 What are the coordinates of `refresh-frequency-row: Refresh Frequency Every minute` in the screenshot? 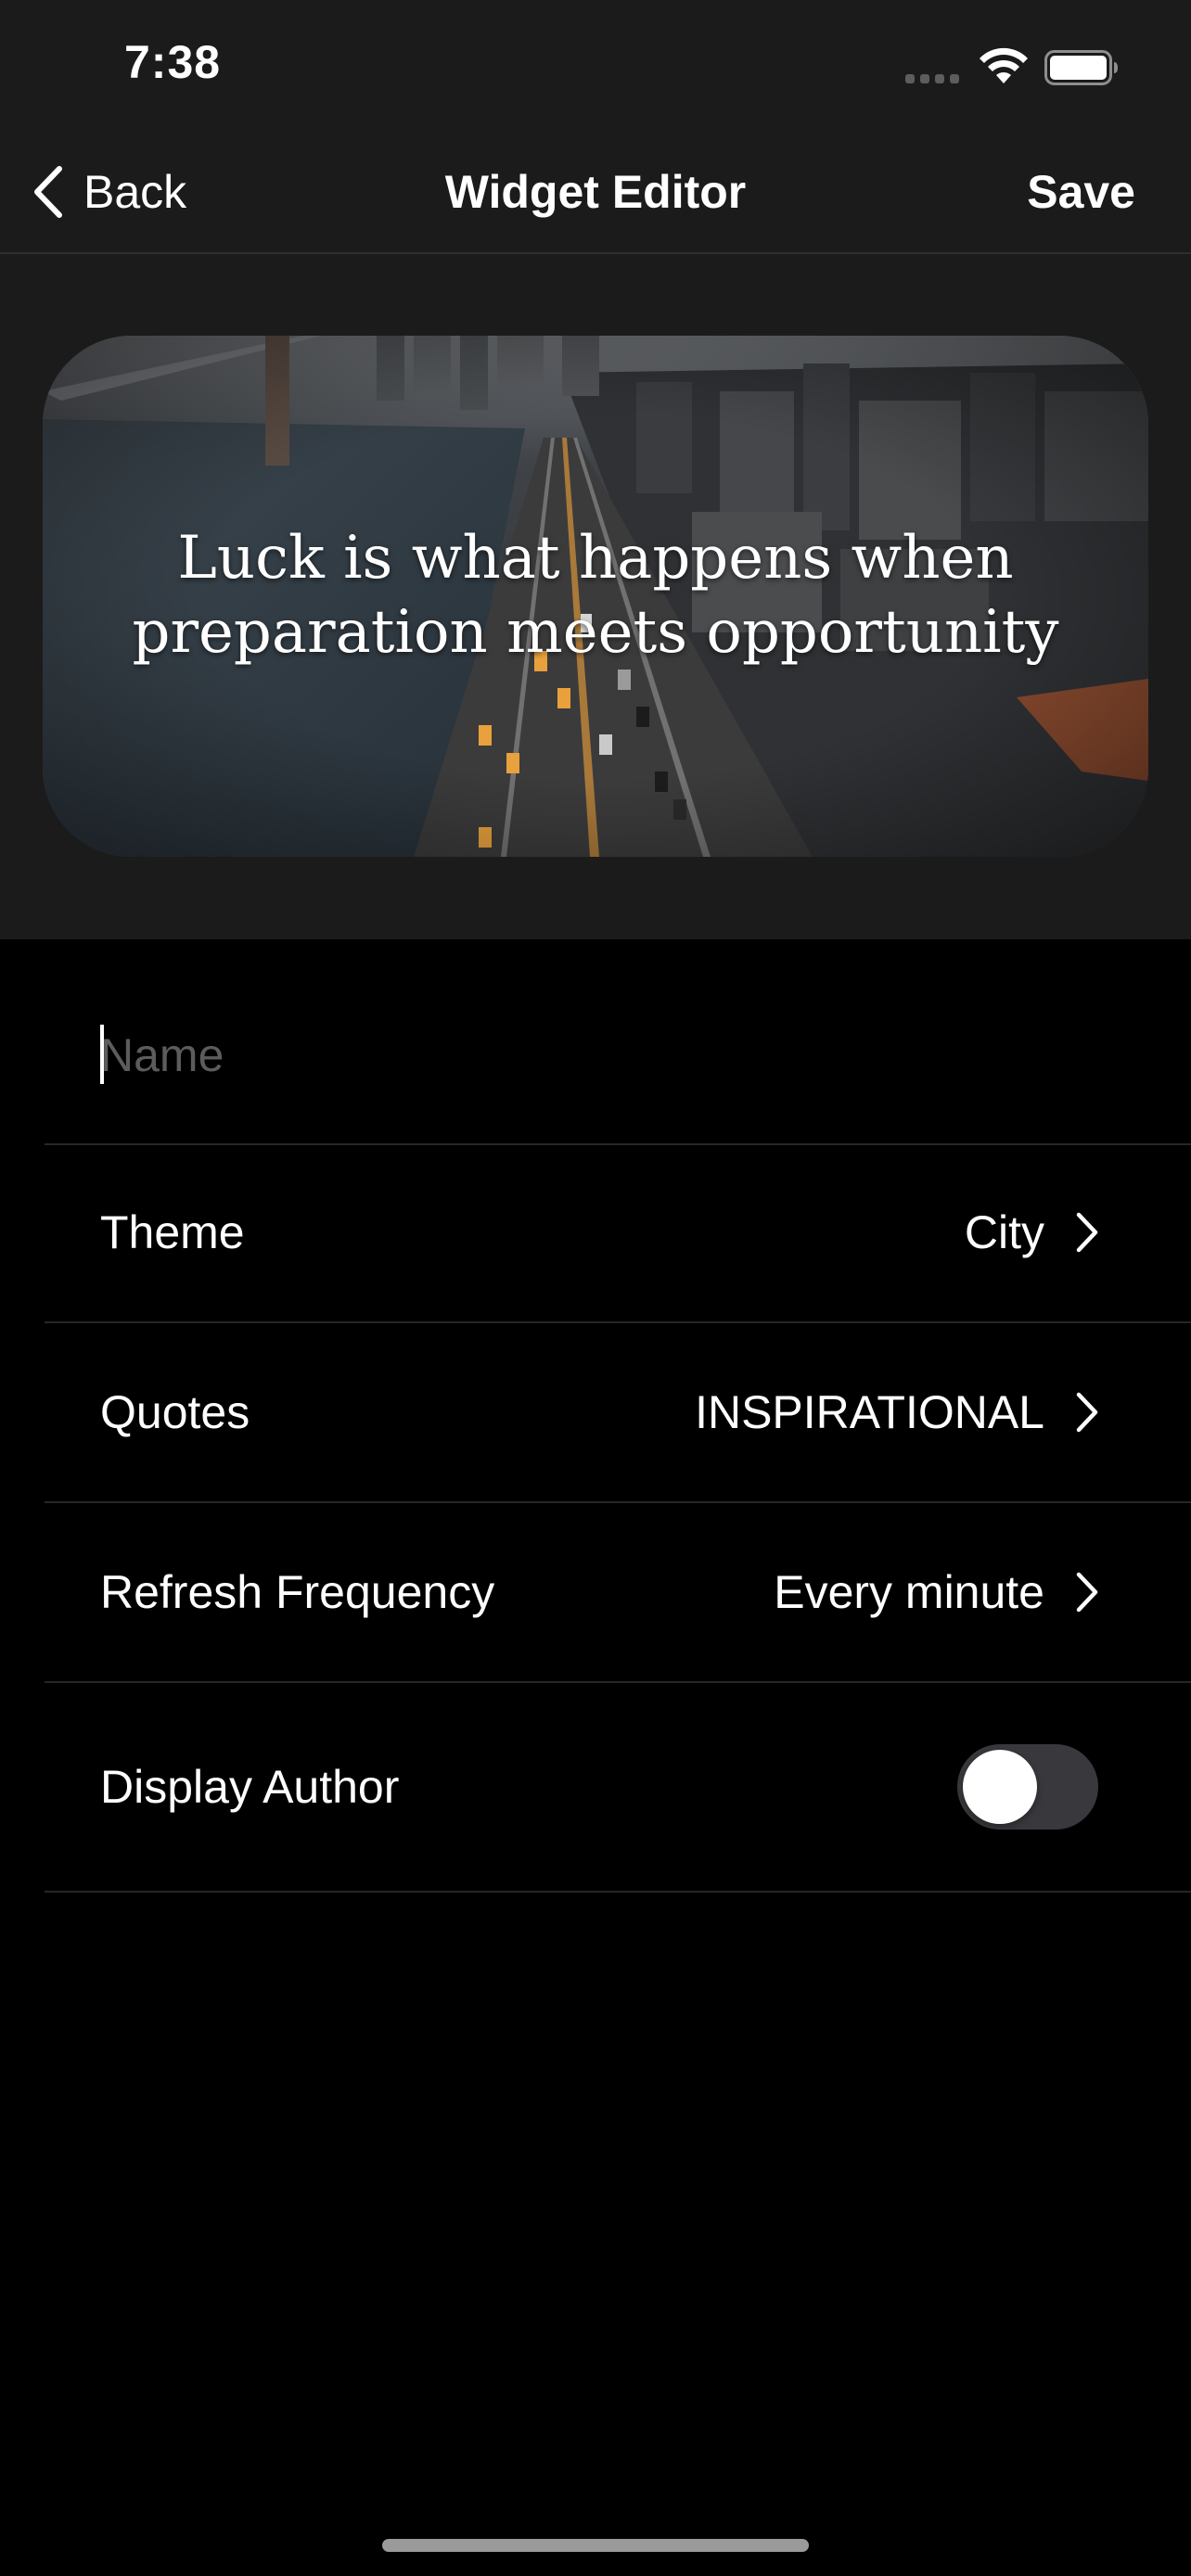 It's located at (618, 1593).